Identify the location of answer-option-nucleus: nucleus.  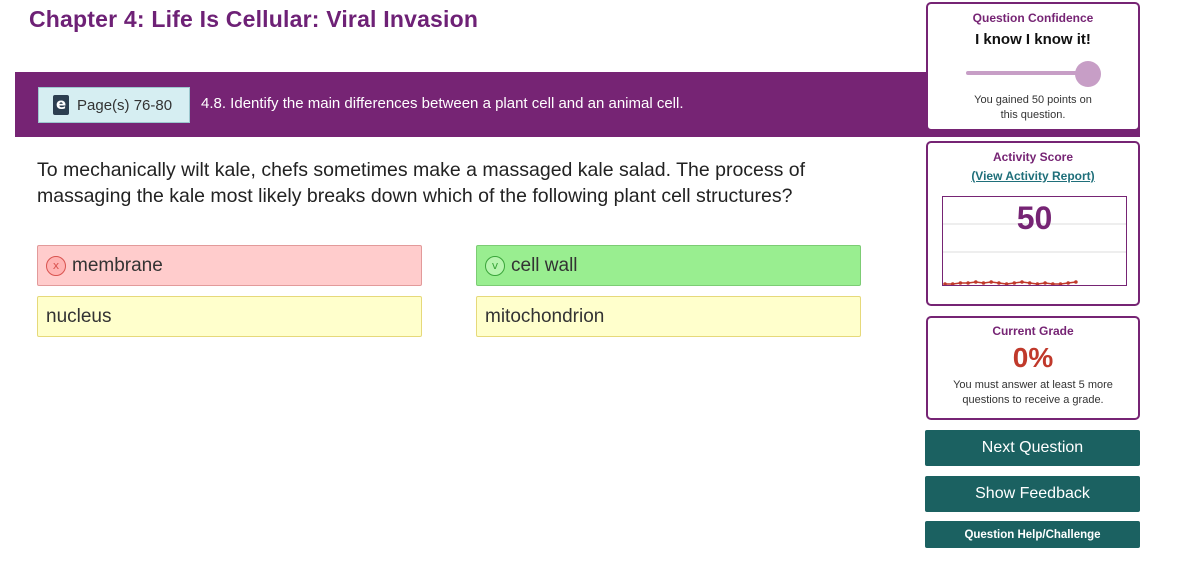
(229, 316).